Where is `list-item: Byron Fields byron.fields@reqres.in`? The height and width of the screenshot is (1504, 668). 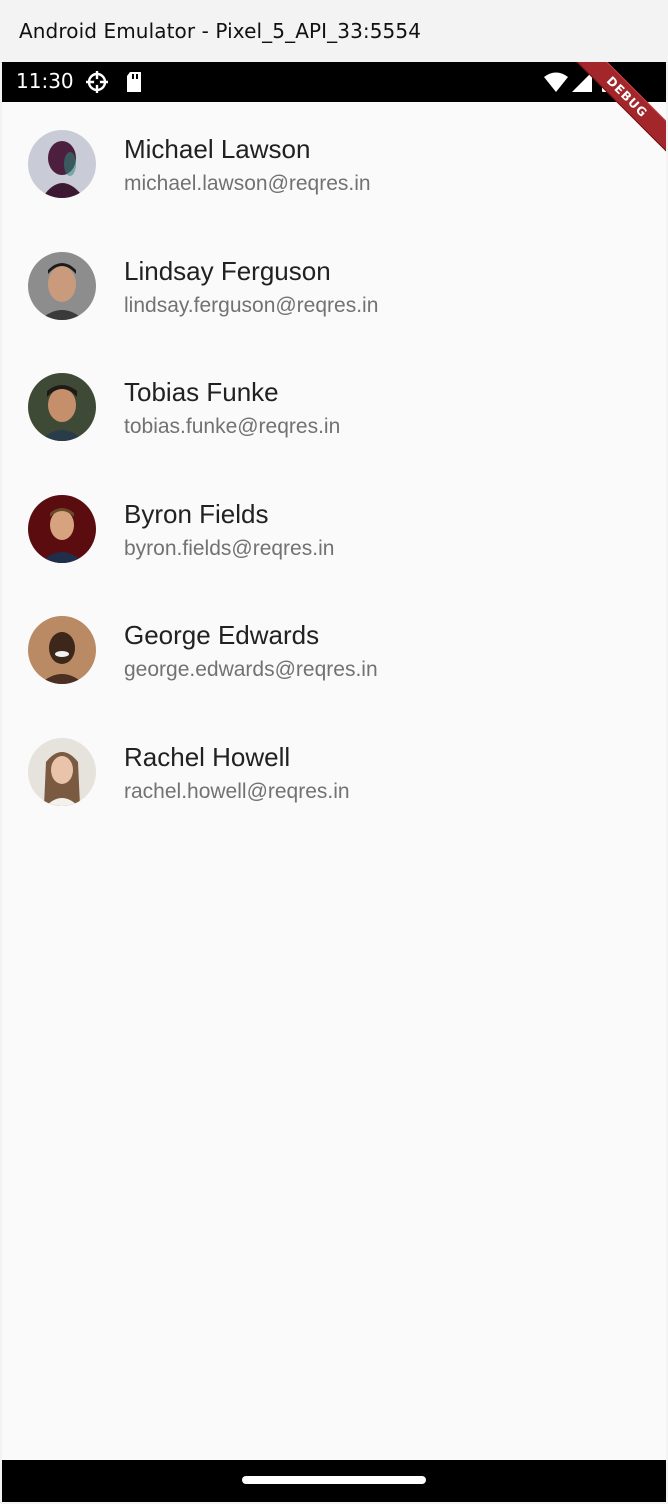
list-item: Byron Fields byron.fields@reqres.in is located at coordinates (334, 528).